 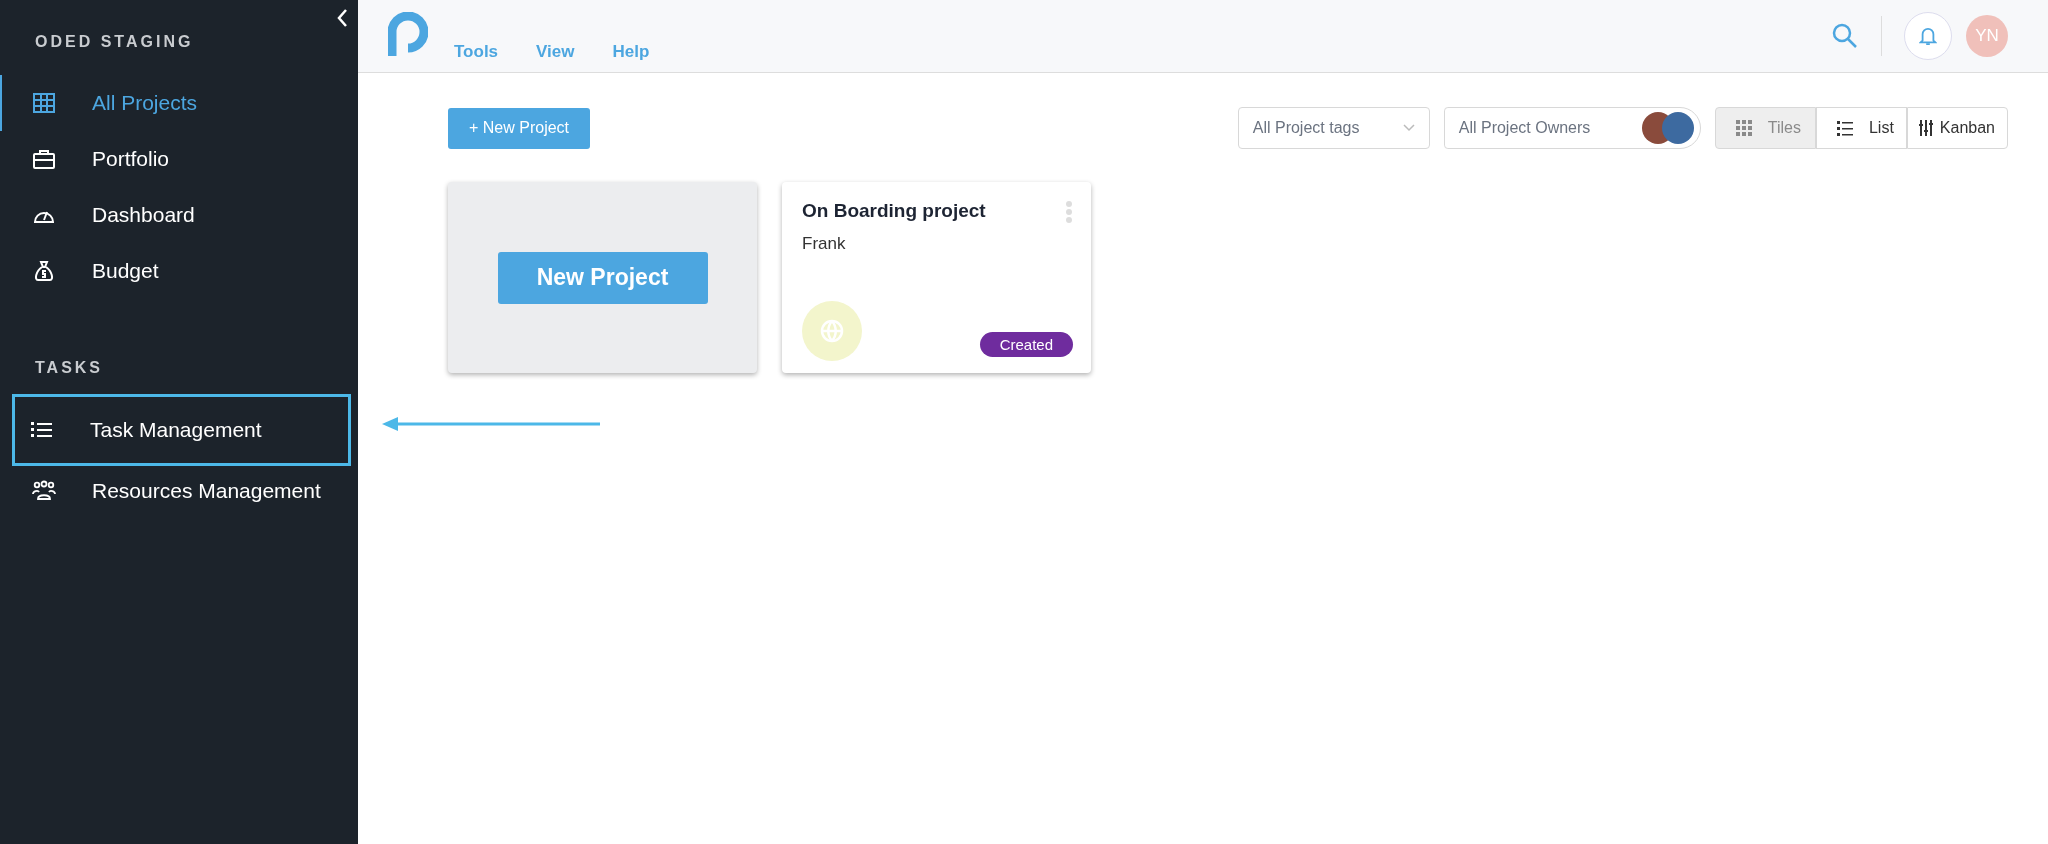 I want to click on search-icon, so click(x=1845, y=36).